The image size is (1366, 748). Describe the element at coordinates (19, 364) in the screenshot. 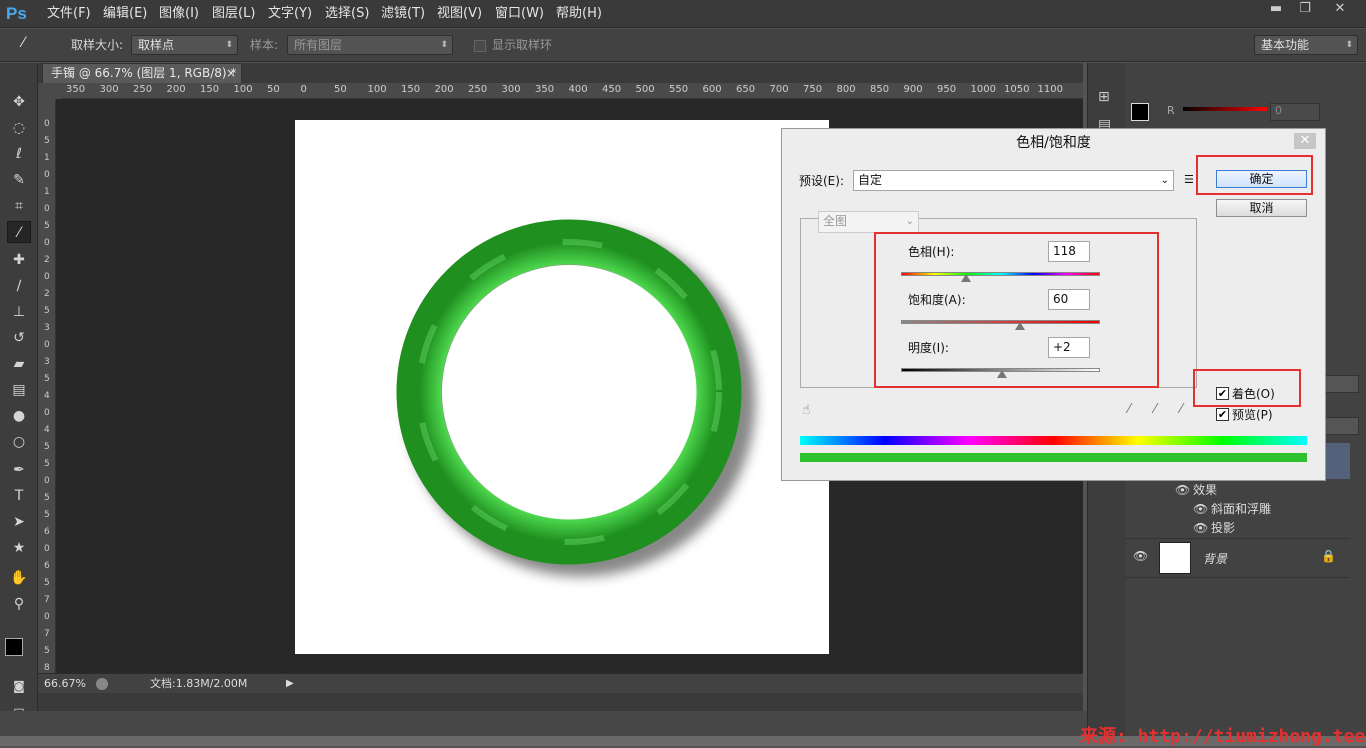

I see `eraser-tool-icon: ▰` at that location.